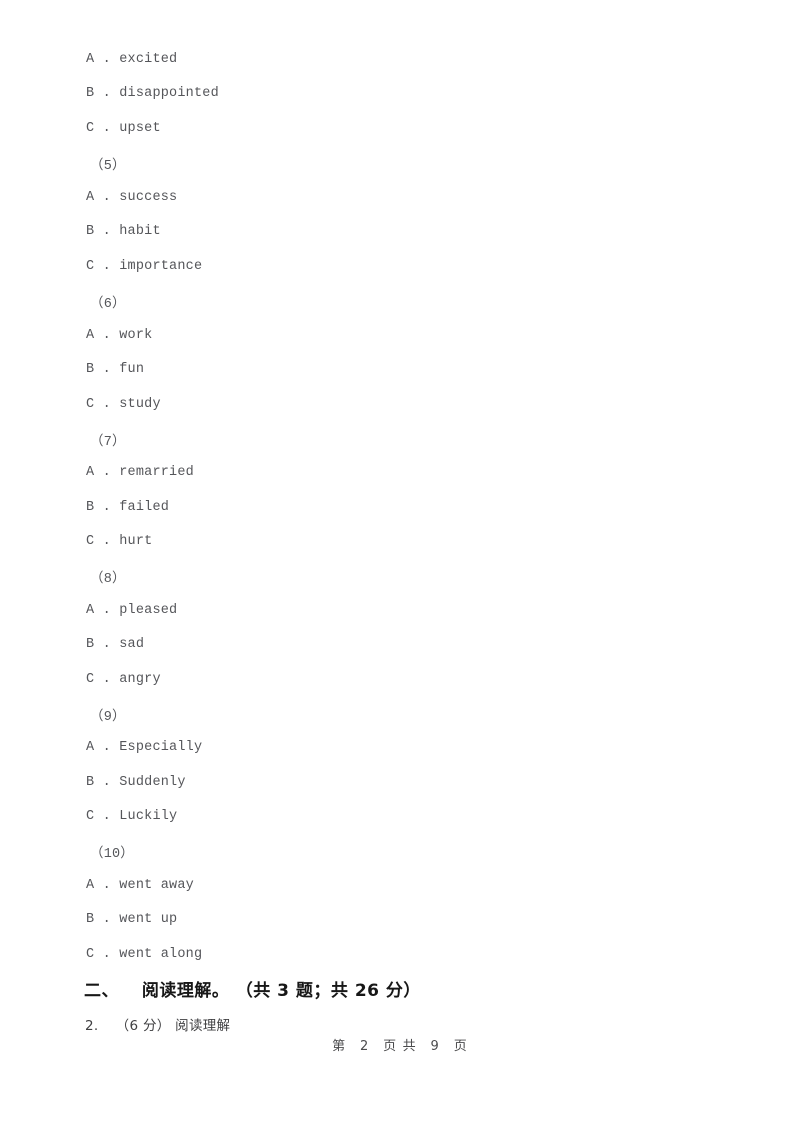  Describe the element at coordinates (108, 579) in the screenshot. I see `blank-number: （8）` at that location.